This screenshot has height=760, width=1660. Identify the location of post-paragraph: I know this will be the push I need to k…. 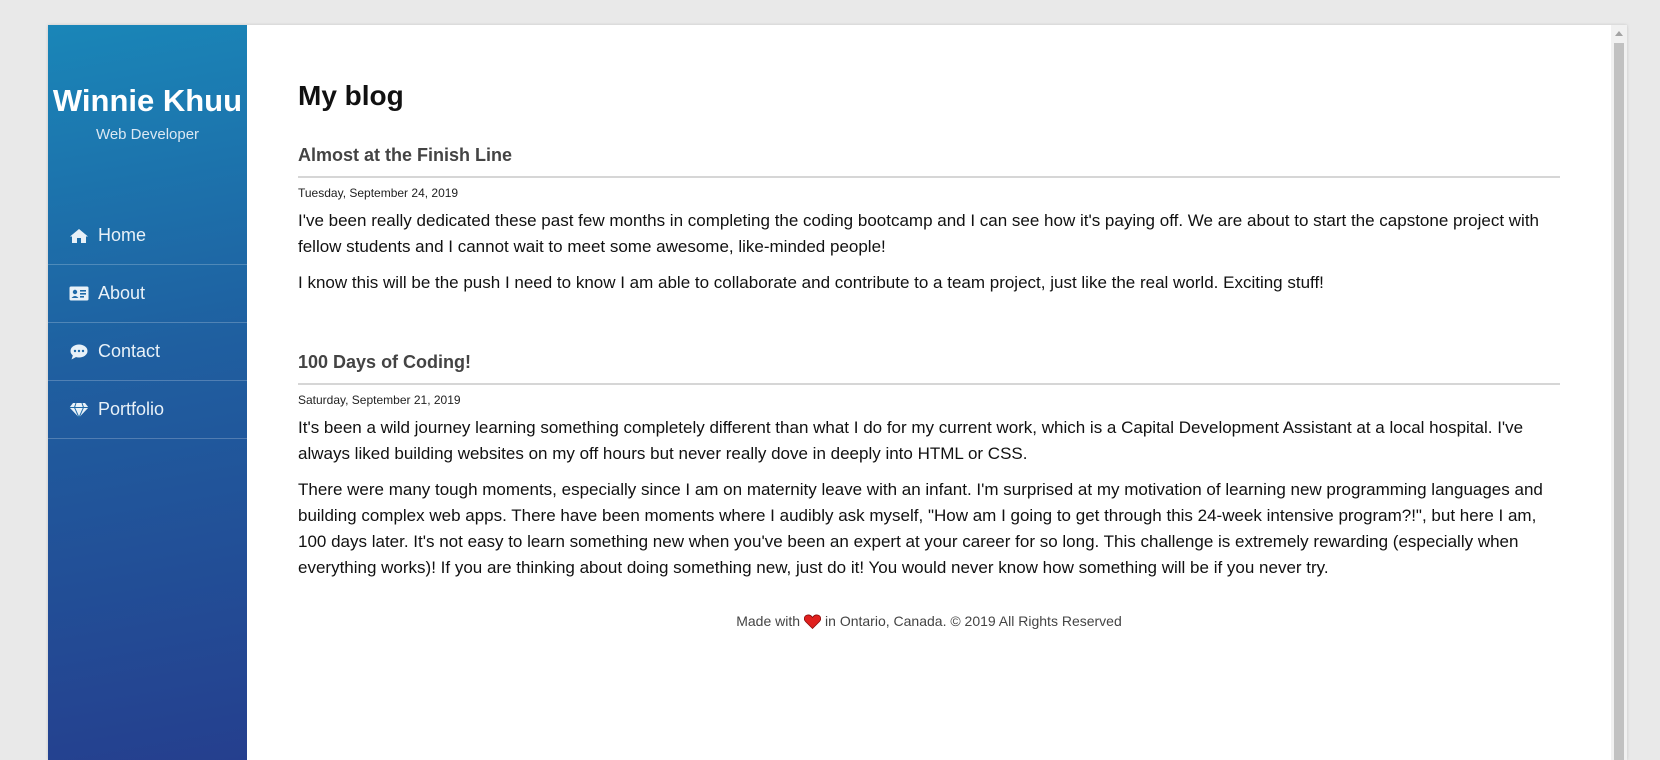
(811, 282).